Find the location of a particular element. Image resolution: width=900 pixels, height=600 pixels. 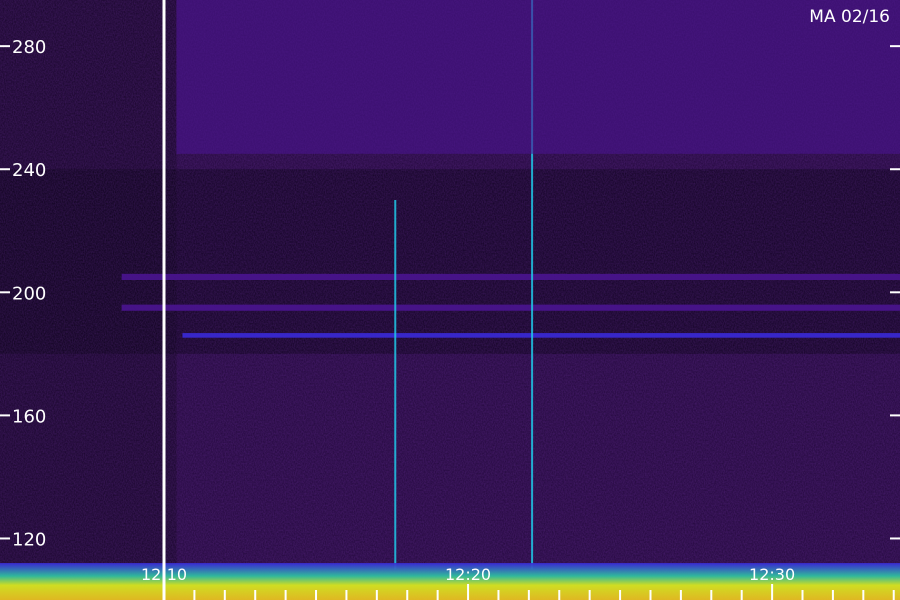

y-tick-label: 240 is located at coordinates (29, 170).